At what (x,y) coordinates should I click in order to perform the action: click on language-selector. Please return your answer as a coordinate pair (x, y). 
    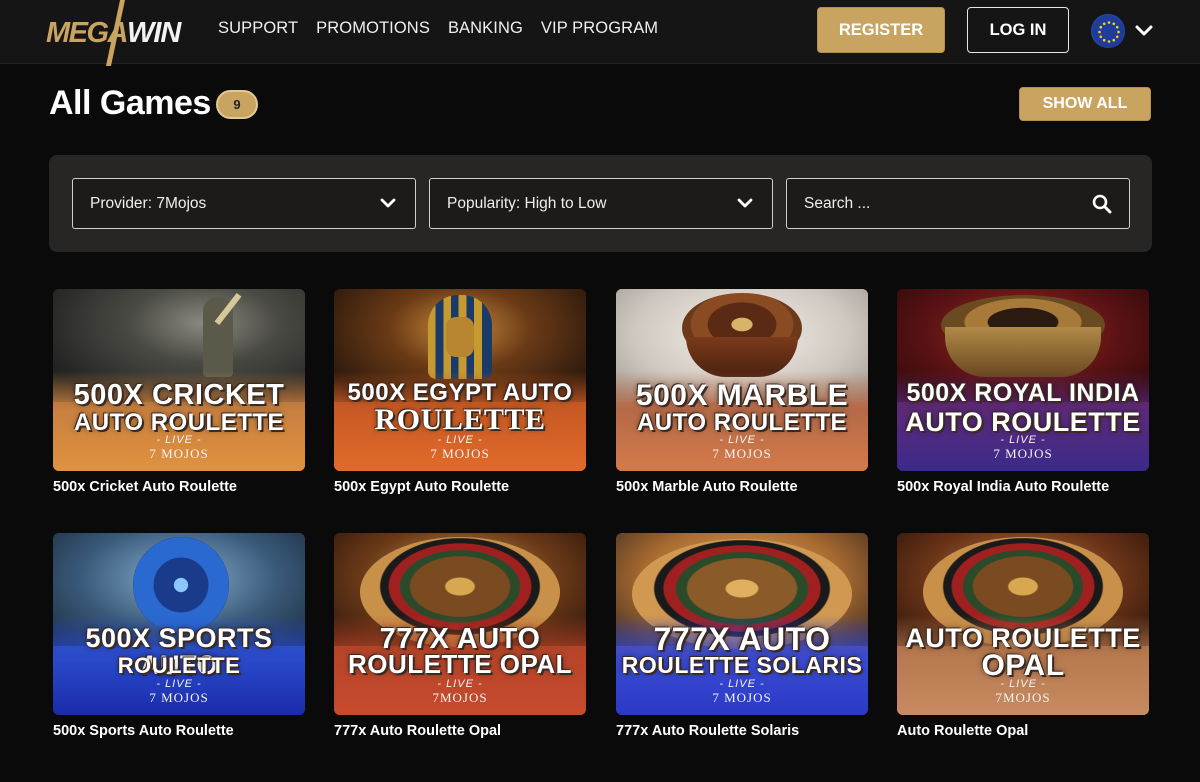
    Looking at the image, I should click on (1122, 31).